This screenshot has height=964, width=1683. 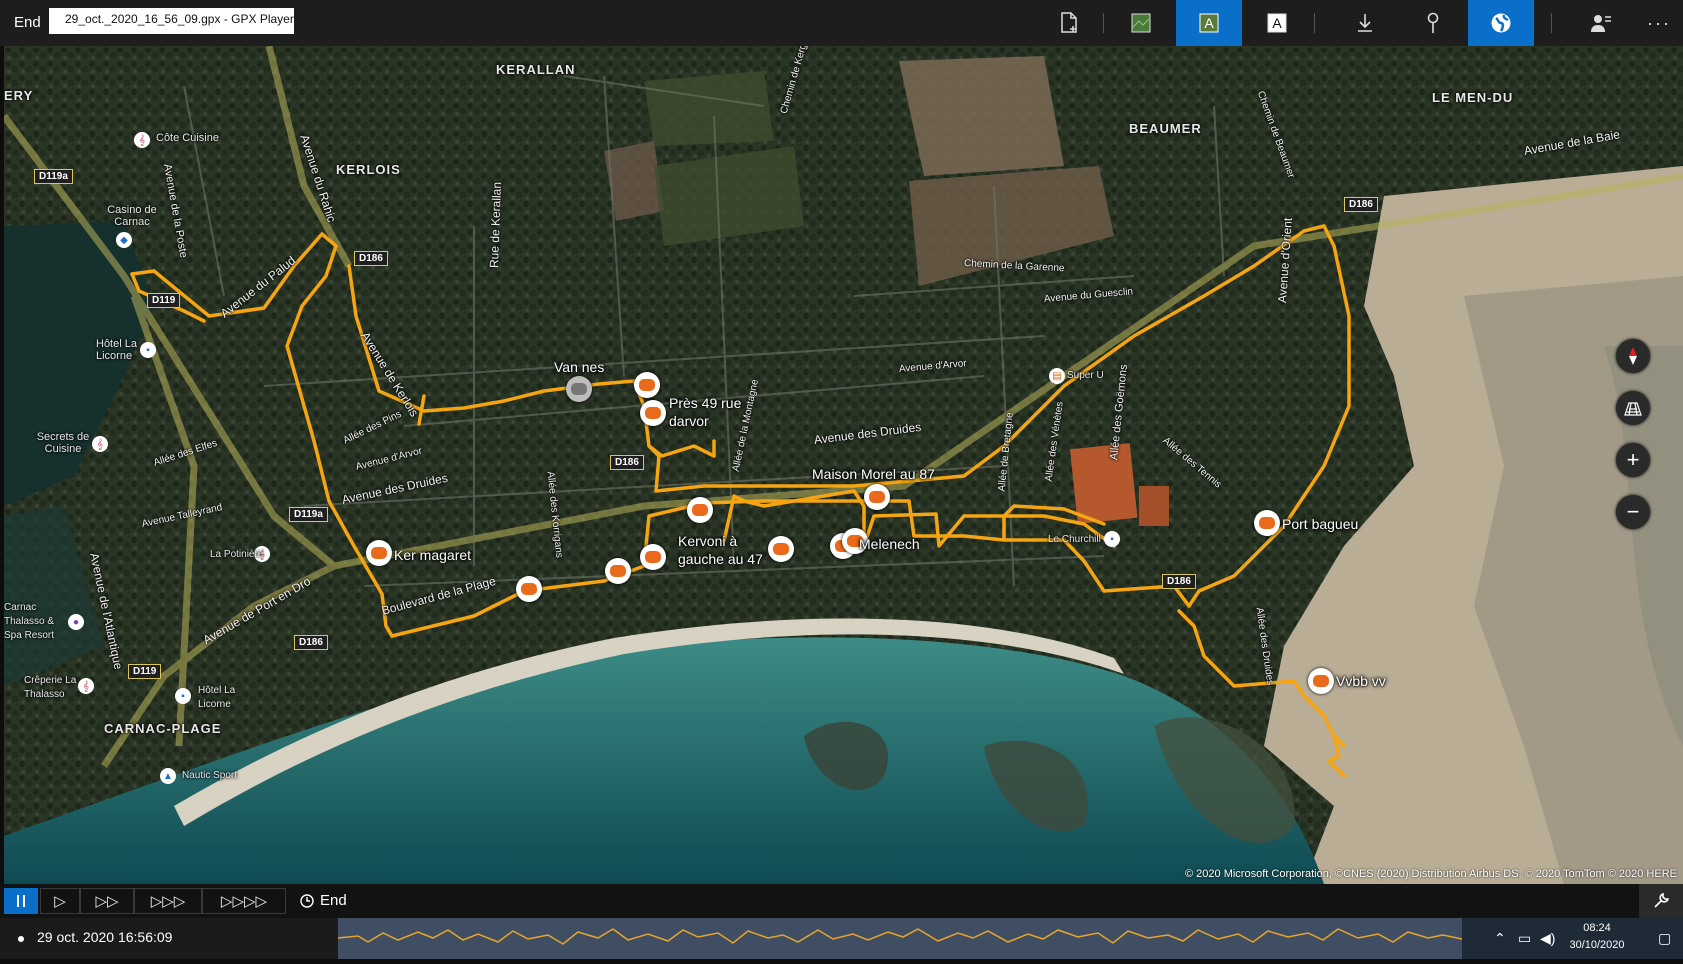 What do you see at coordinates (1165, 128) in the screenshot?
I see `place-beaumer: BEAUMER` at bounding box center [1165, 128].